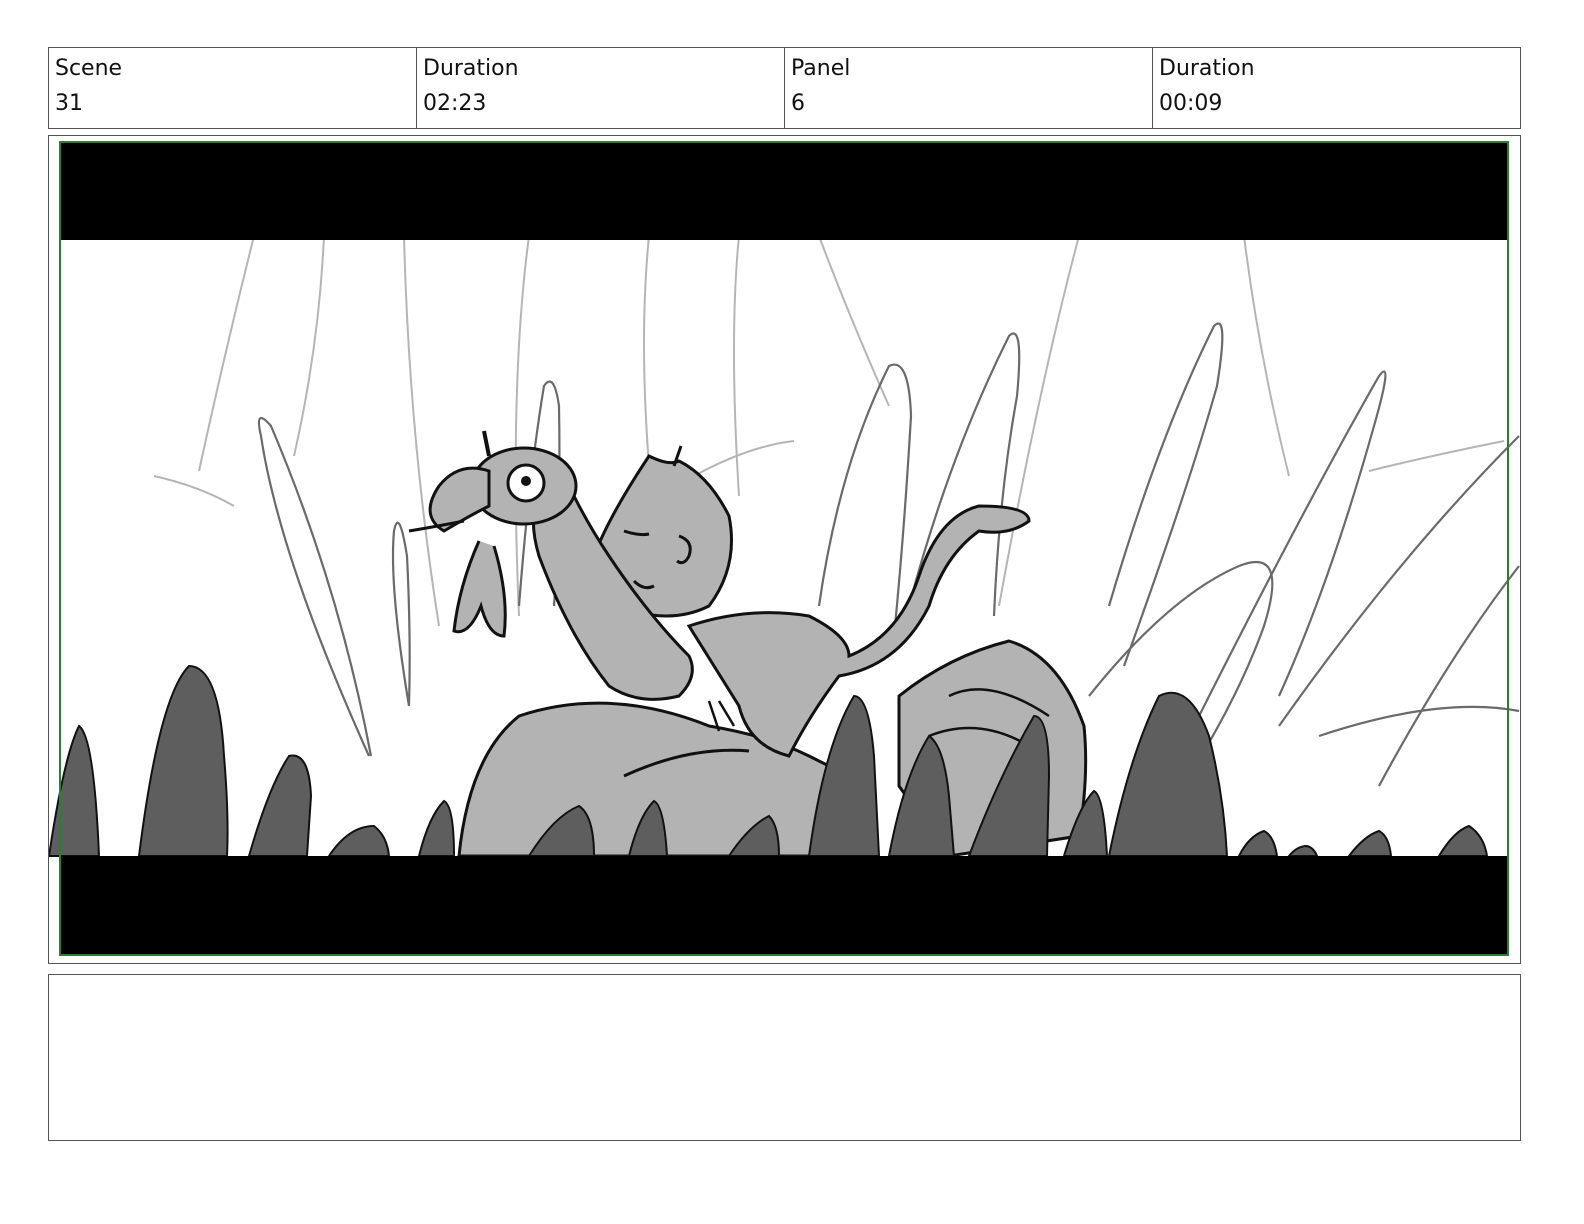  Describe the element at coordinates (89, 68) in the screenshot. I see `scene-label: Scene` at that location.